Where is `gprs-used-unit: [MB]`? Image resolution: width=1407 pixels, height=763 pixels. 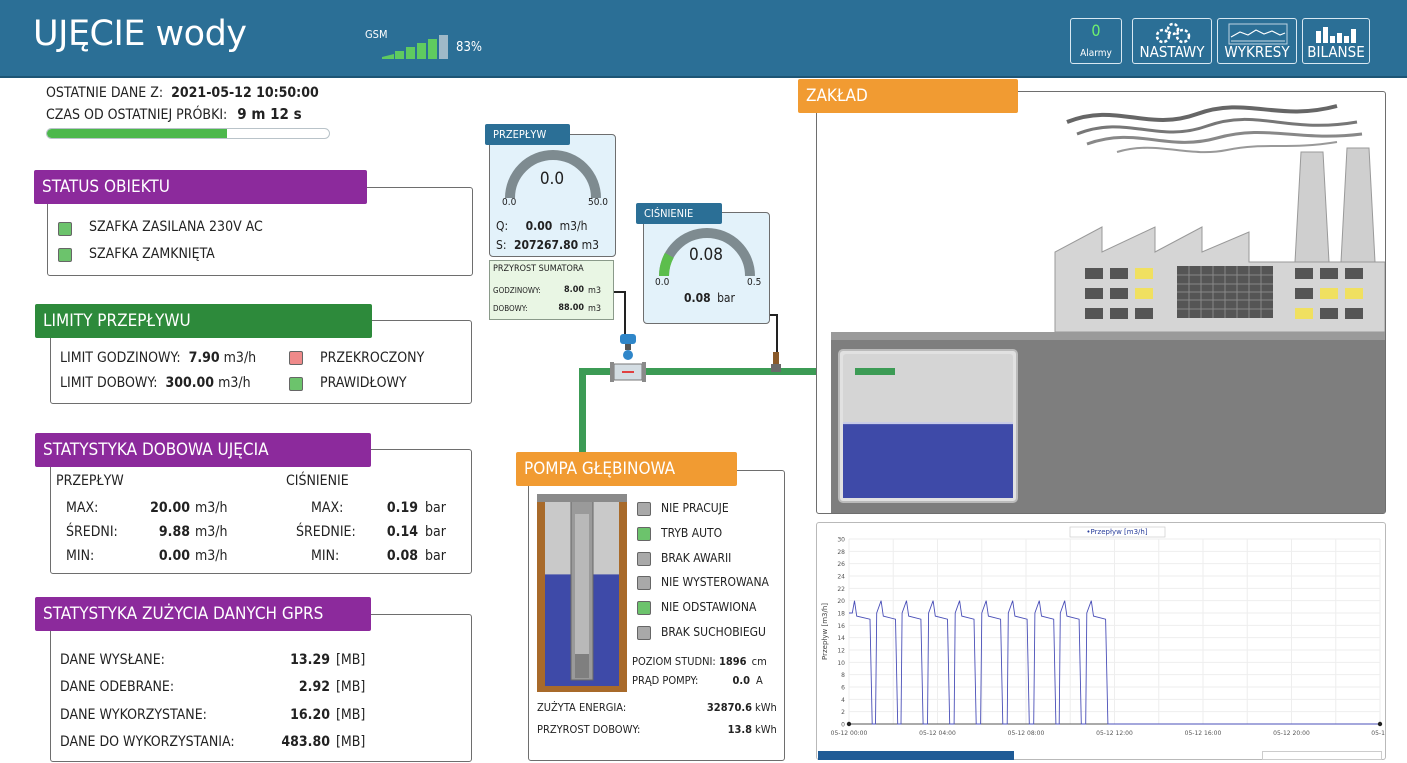
gprs-used-unit: [MB] is located at coordinates (351, 715).